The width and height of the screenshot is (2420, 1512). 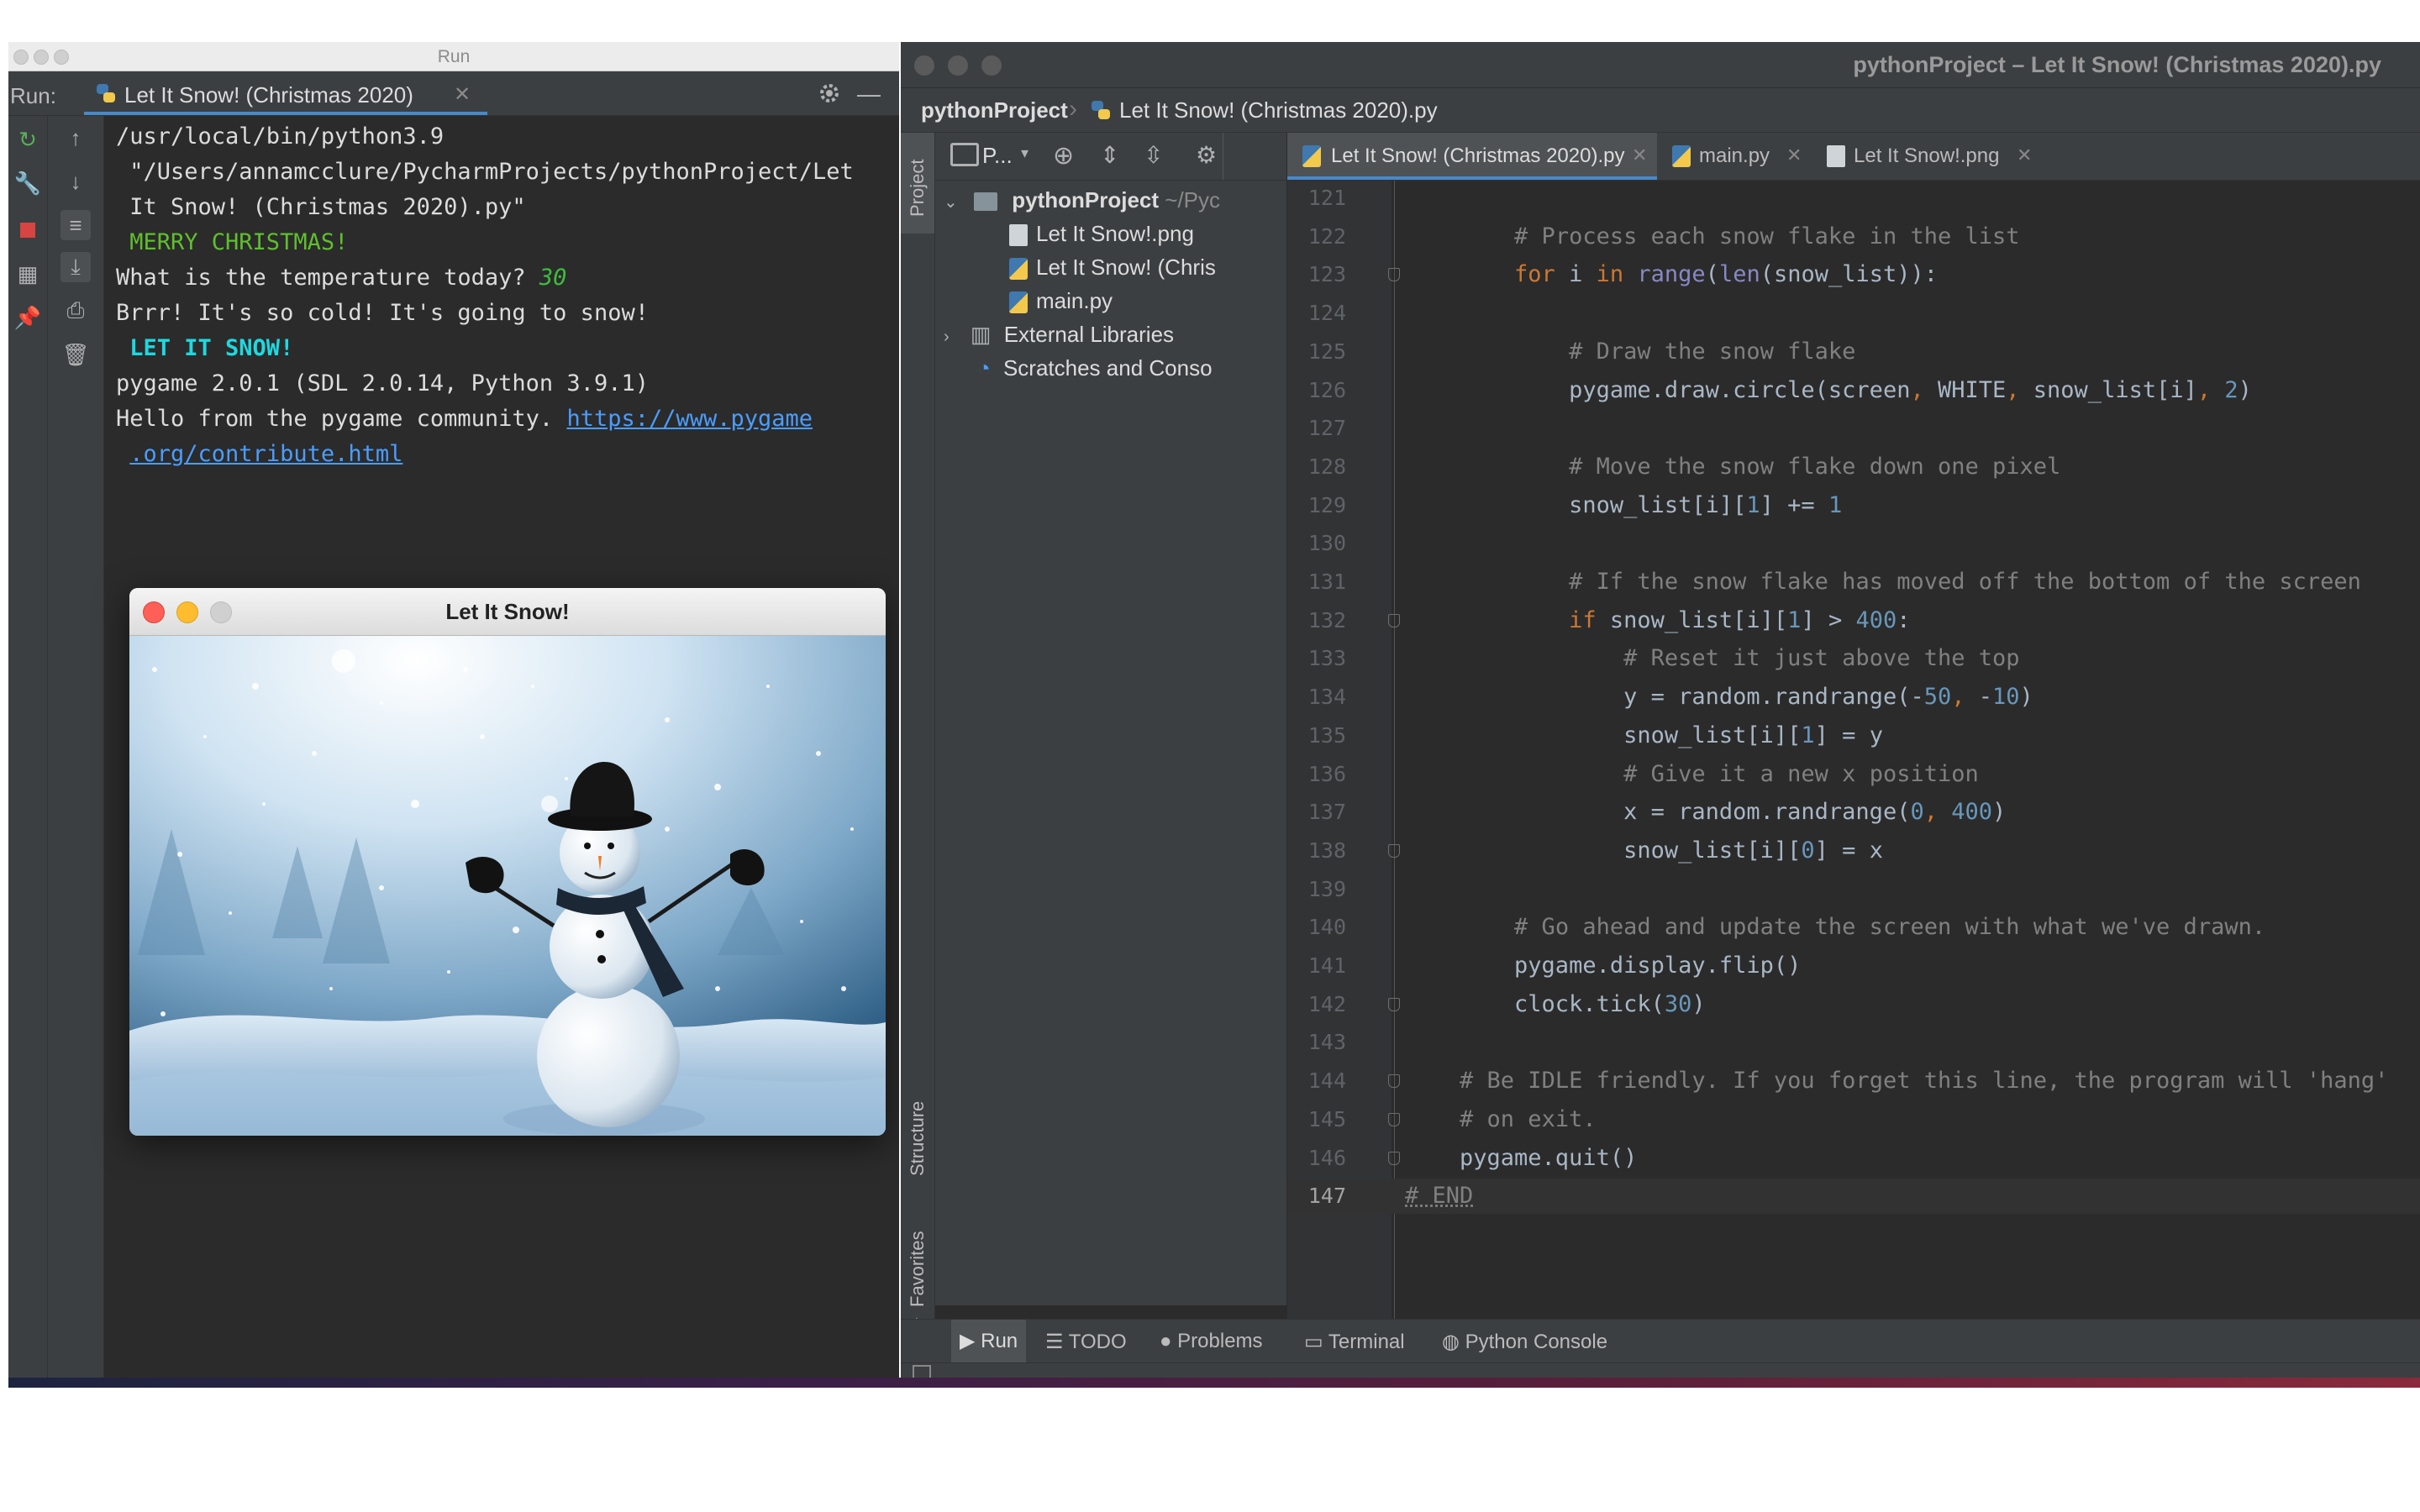 I want to click on tree-item-file: Let It Snow! (Chris, so click(x=1112, y=267).